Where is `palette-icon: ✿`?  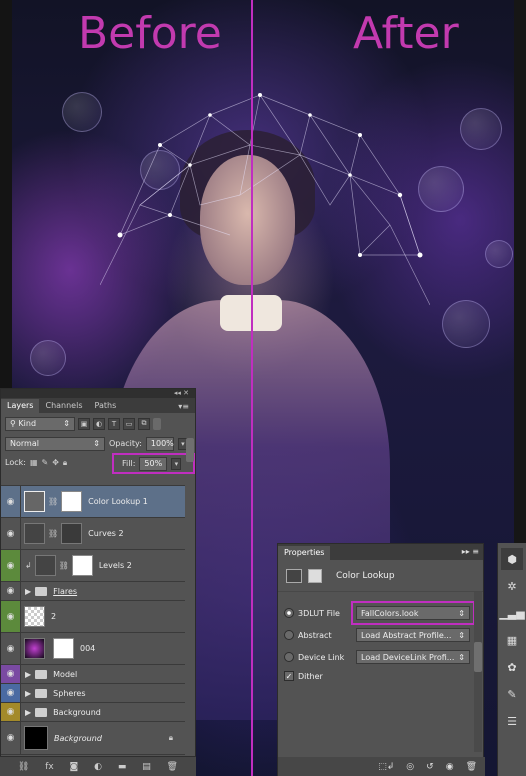 palette-icon: ✿ is located at coordinates (512, 667).